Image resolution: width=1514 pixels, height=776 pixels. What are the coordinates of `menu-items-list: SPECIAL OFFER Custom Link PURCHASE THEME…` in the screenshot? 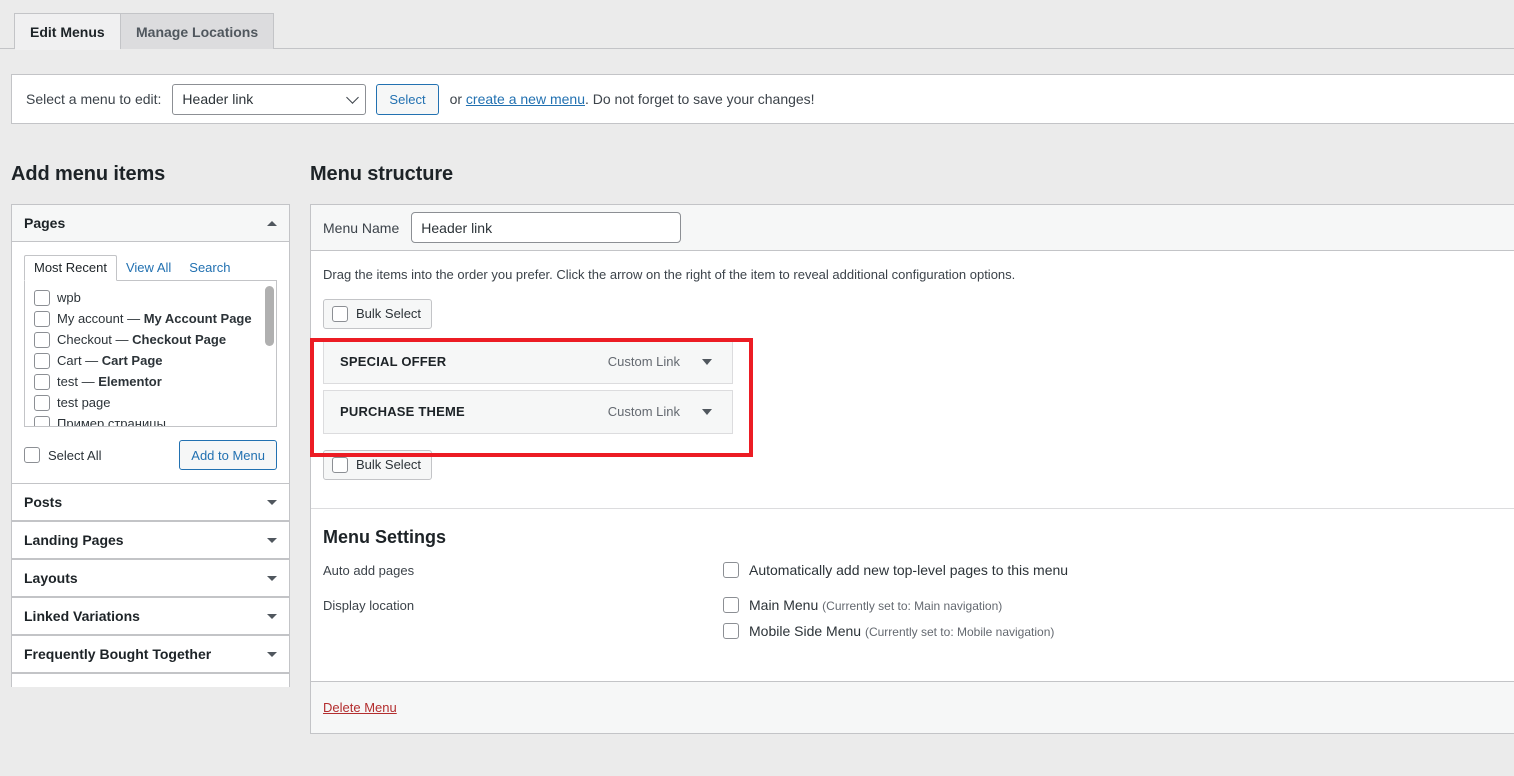 It's located at (918, 386).